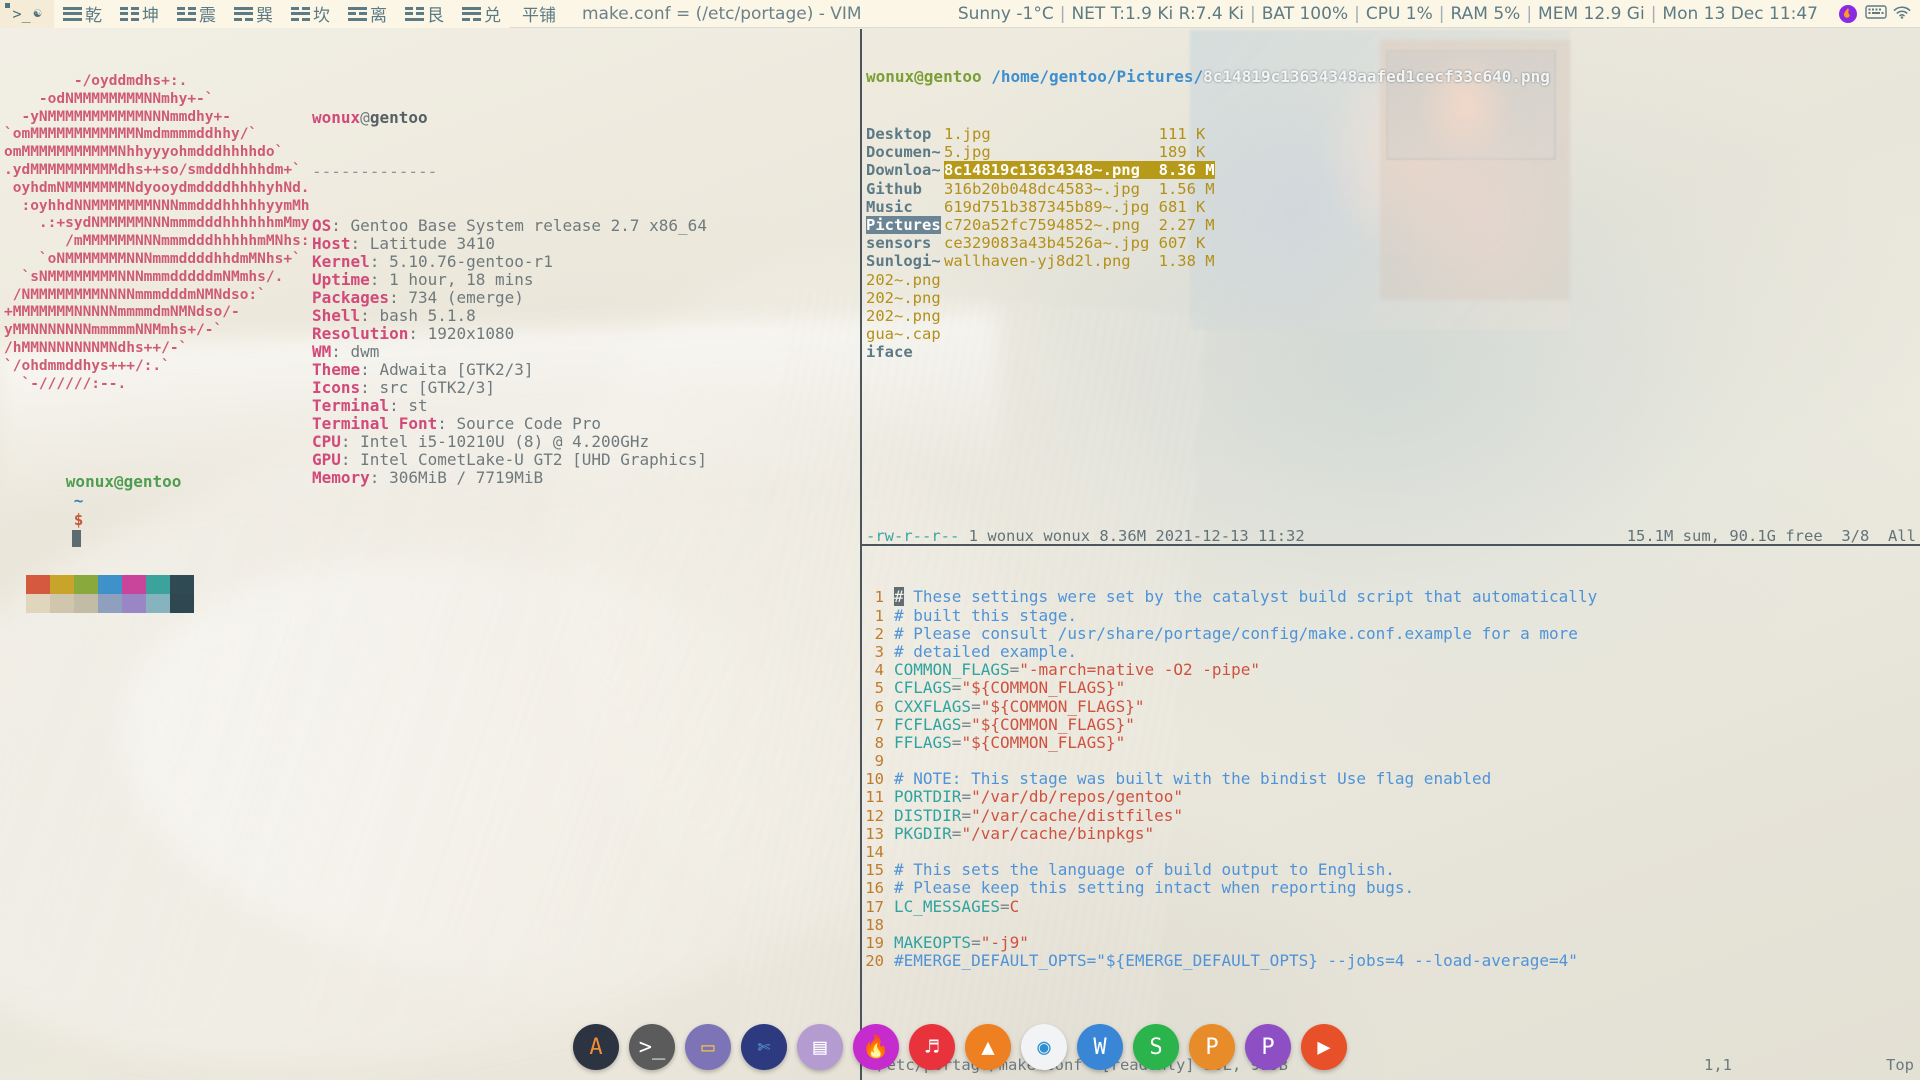 Image resolution: width=1920 pixels, height=1080 pixels. I want to click on ranger-file-name: 1.jpg, so click(967, 134).